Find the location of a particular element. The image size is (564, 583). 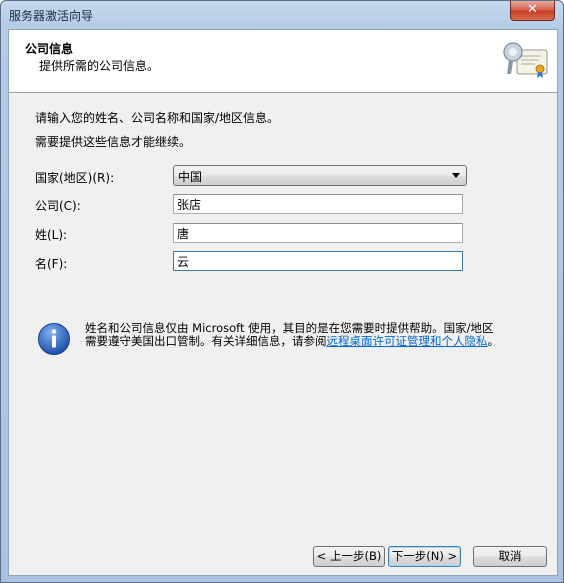

country-select: 中国 is located at coordinates (320, 175).